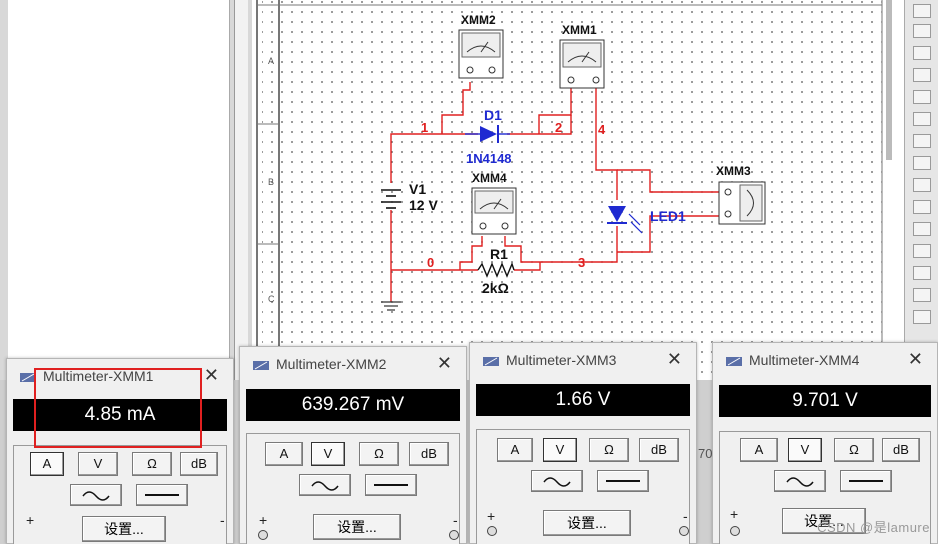 Image resolution: width=938 pixels, height=544 pixels. What do you see at coordinates (561, 360) in the screenshot?
I see `window-title: Multimeter-XMM3` at bounding box center [561, 360].